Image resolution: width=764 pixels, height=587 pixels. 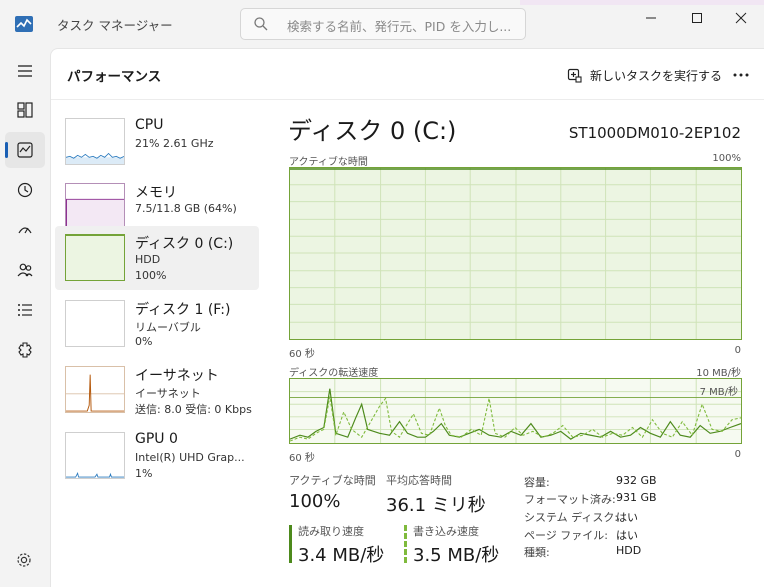 What do you see at coordinates (115, 25) in the screenshot?
I see `window-title: タスク マネージャー` at bounding box center [115, 25].